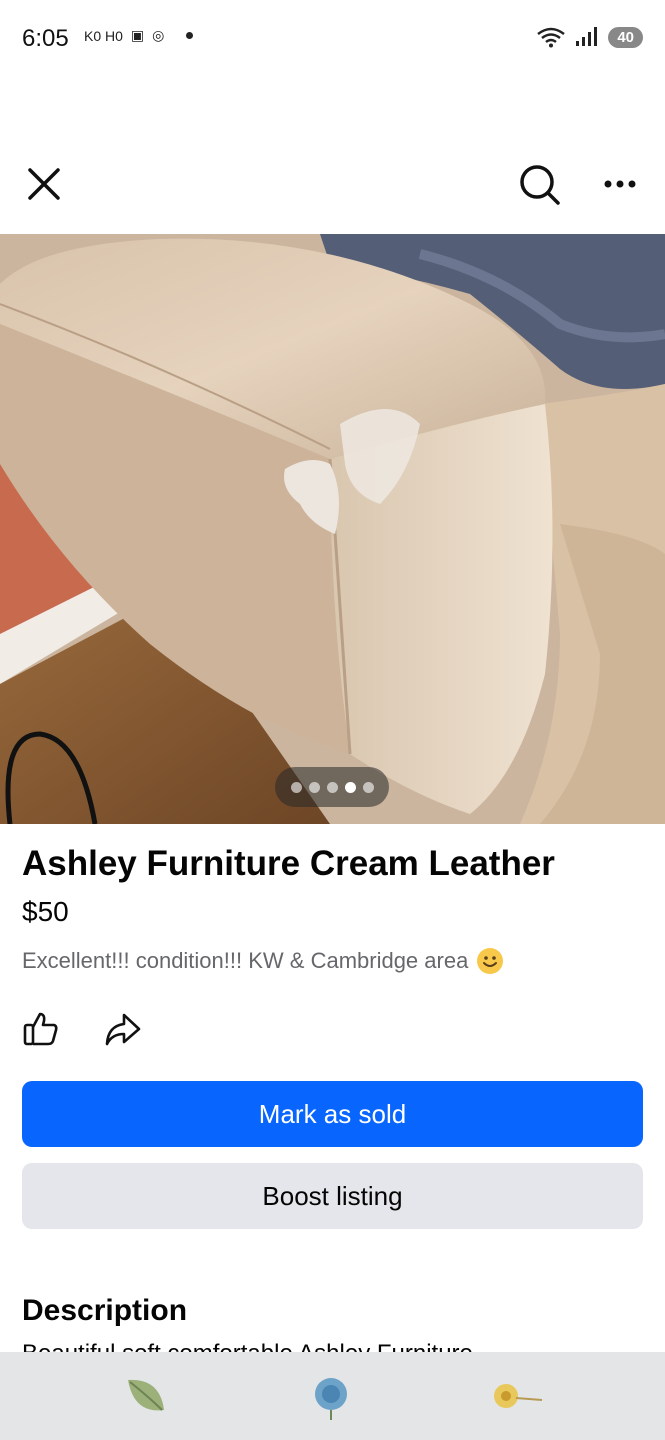 The height and width of the screenshot is (1440, 665). I want to click on listing-toolbar, so click(332, 186).